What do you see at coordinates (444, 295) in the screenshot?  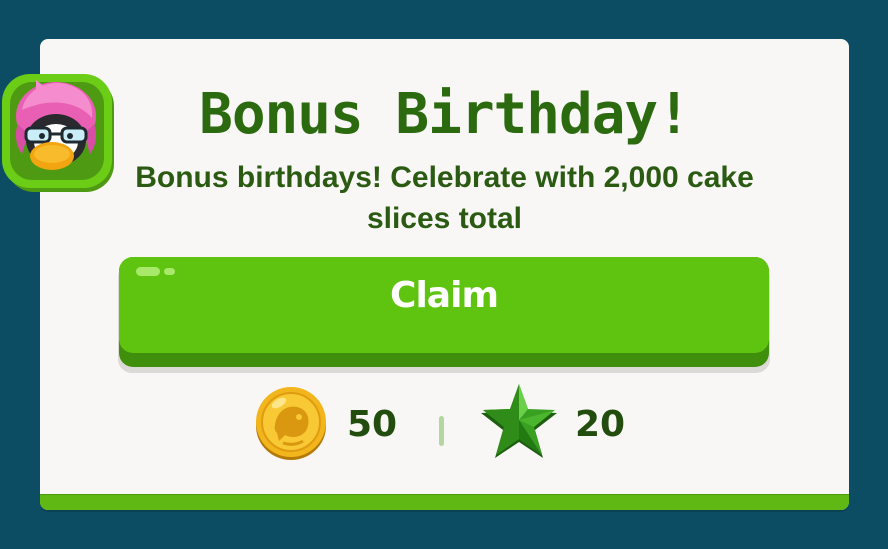 I see `claim-button-label: Claim` at bounding box center [444, 295].